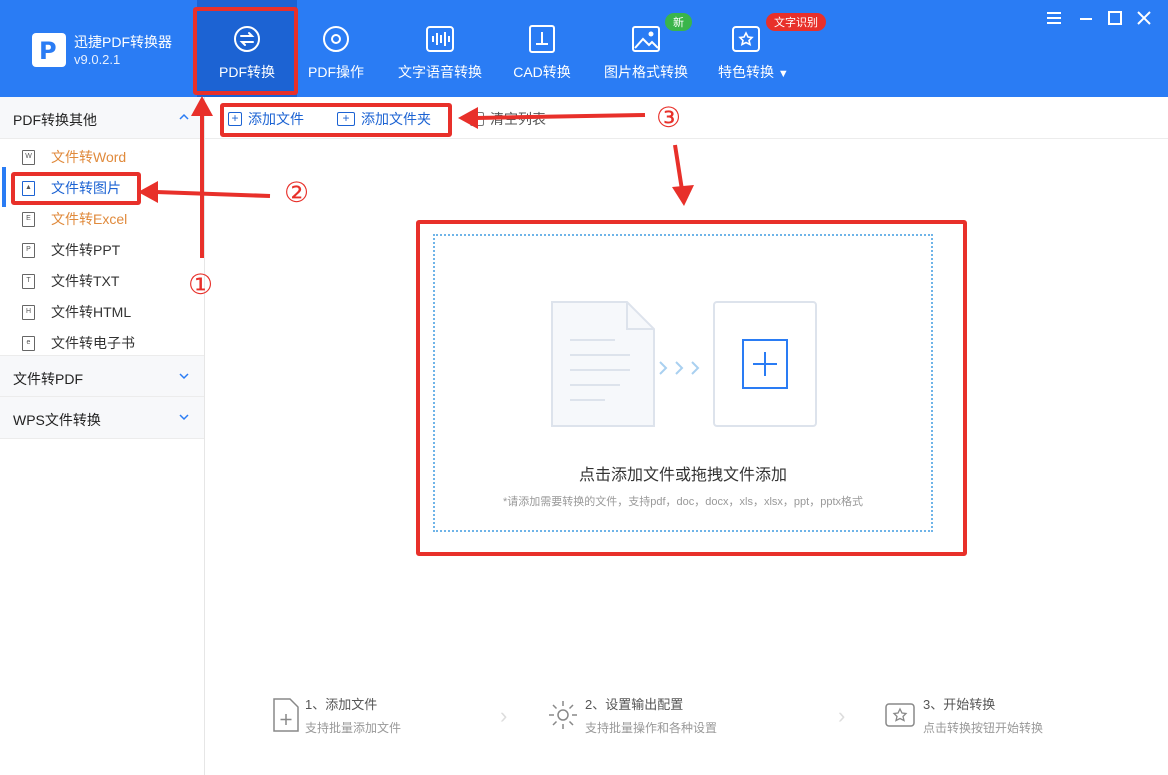 Image resolution: width=1168 pixels, height=775 pixels. Describe the element at coordinates (245, 51) in the screenshot. I see `annotation-box-pdf-tab` at that location.